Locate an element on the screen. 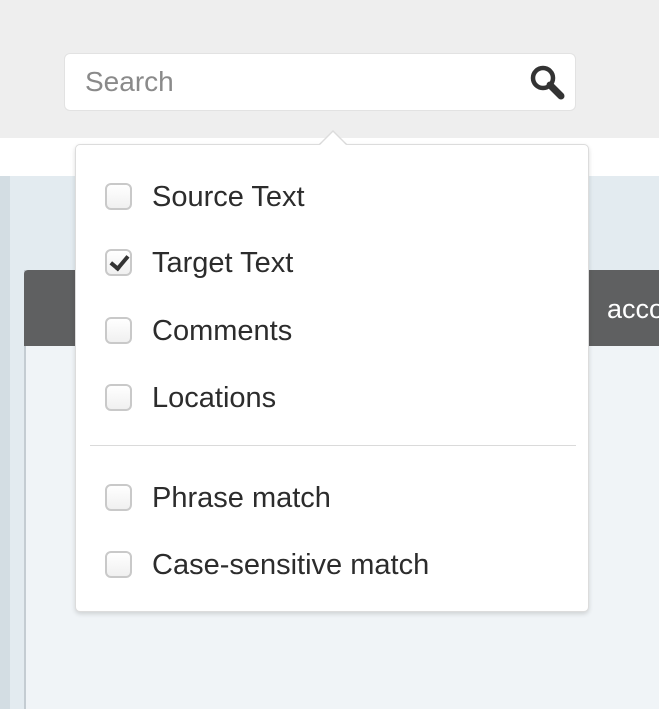 This screenshot has width=659, height=709. option-comments: Comments is located at coordinates (333, 331).